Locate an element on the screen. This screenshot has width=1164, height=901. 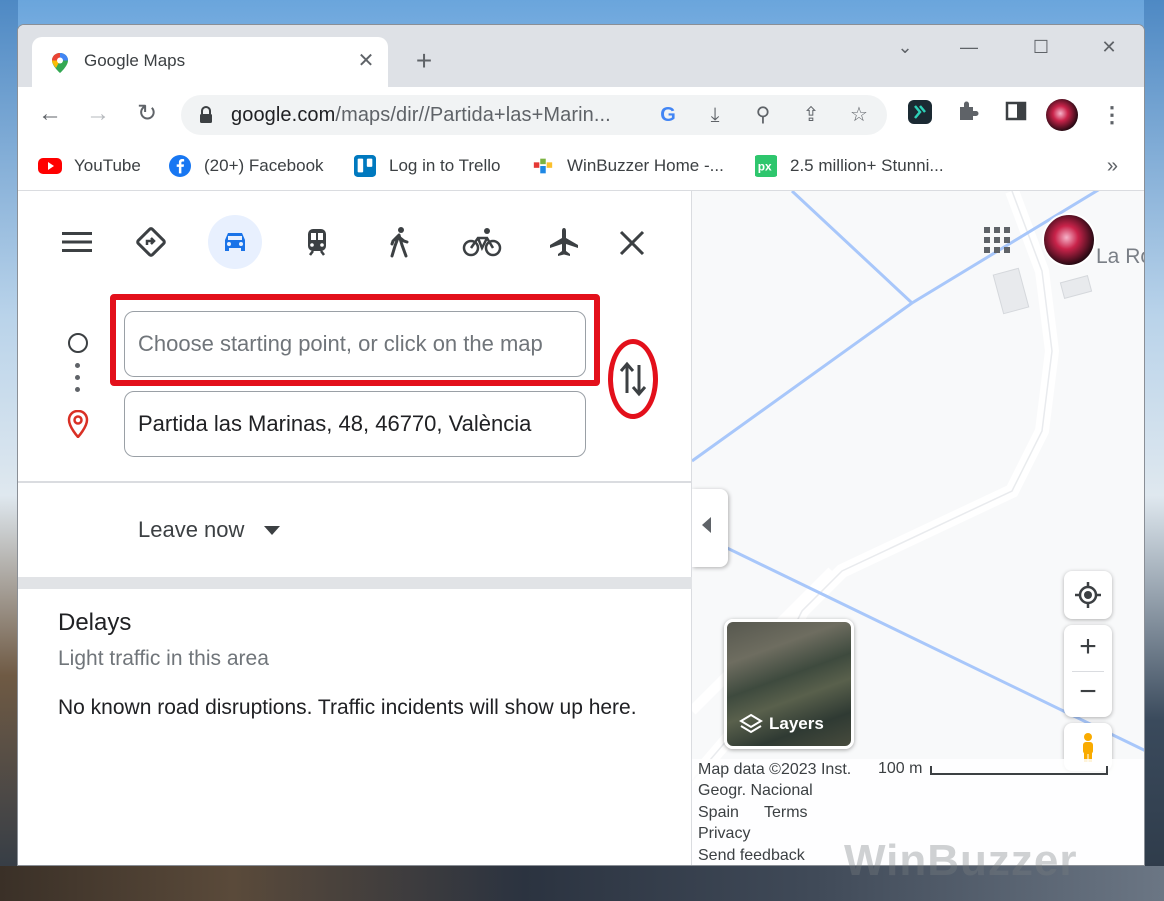
layers-icon is located at coordinates (751, 723).